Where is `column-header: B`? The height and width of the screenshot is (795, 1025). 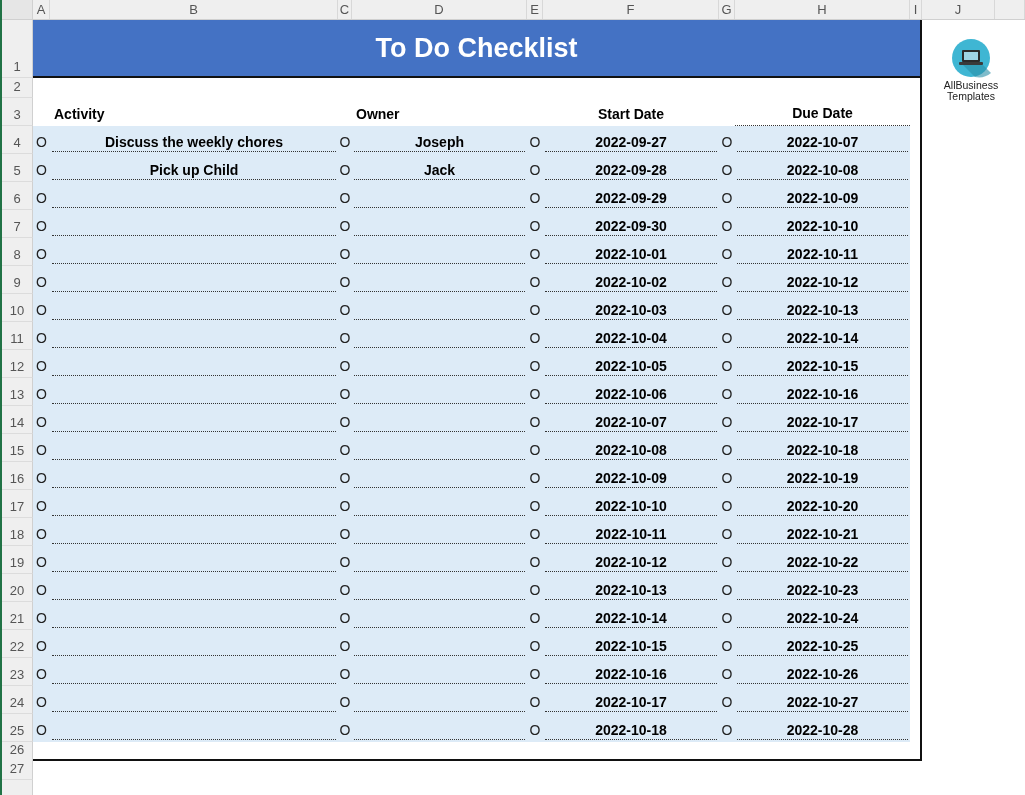
column-header: B is located at coordinates (194, 9).